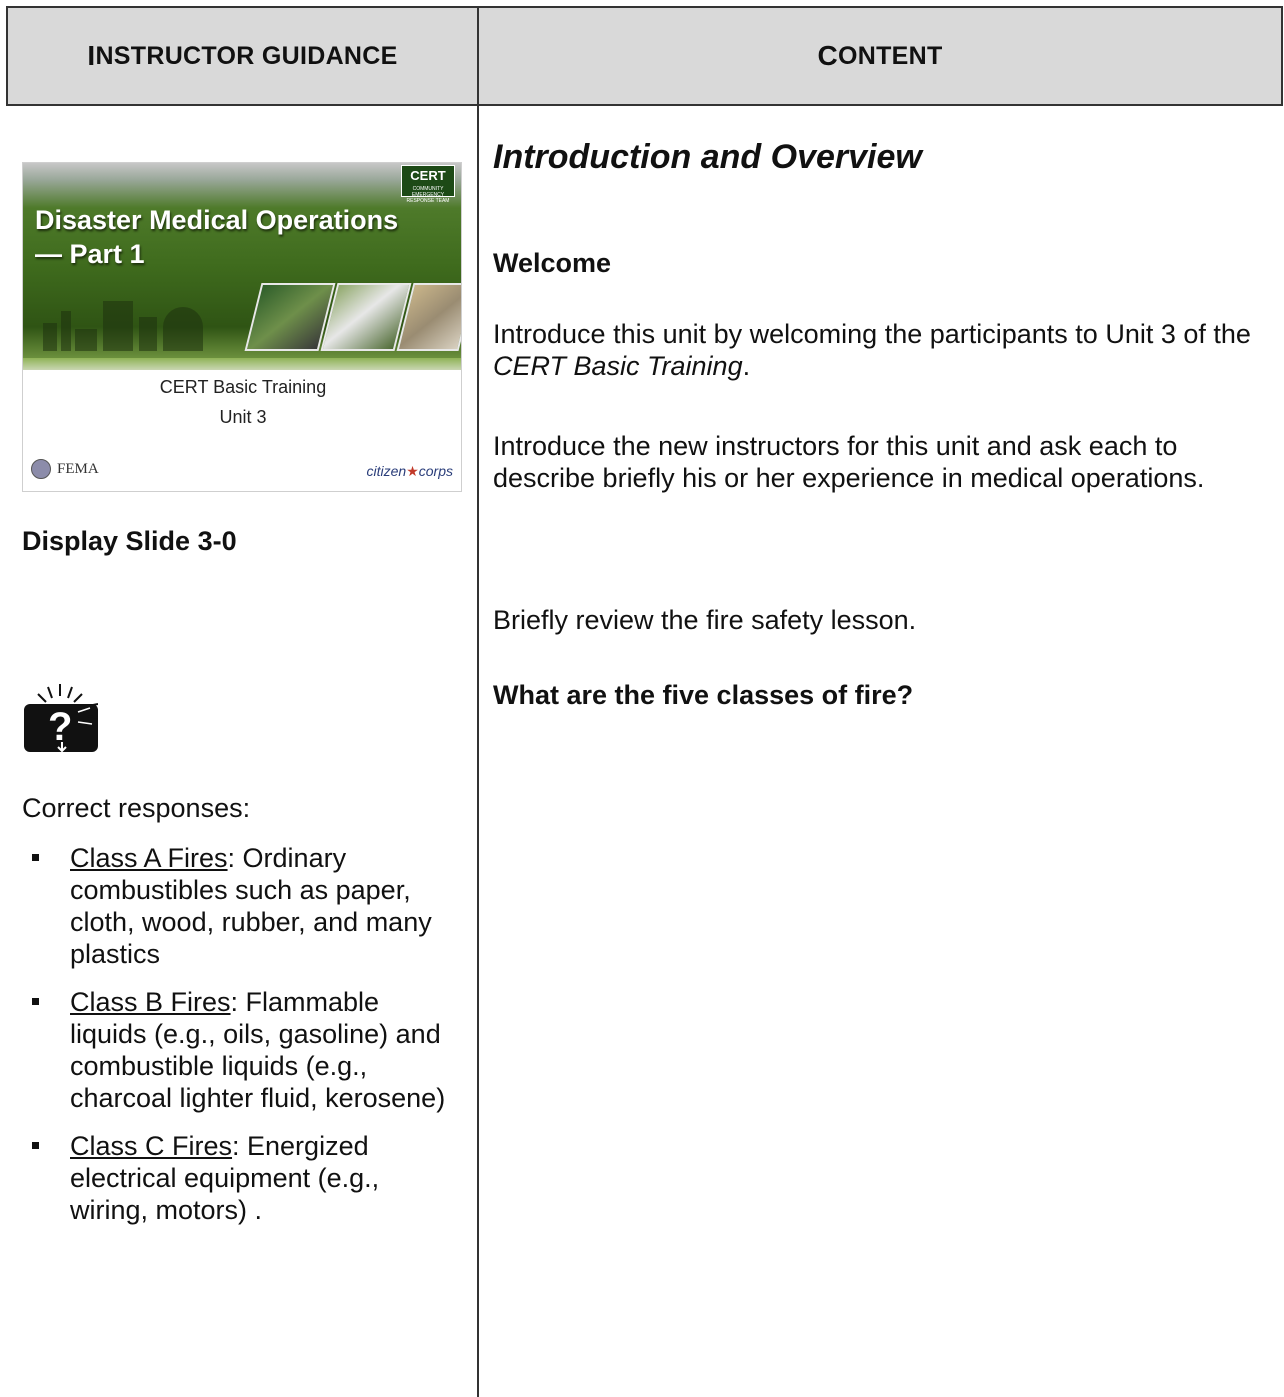 Image resolution: width=1284 pixels, height=1397 pixels. What do you see at coordinates (41, 469) in the screenshot?
I see `dhs-seal-icon` at bounding box center [41, 469].